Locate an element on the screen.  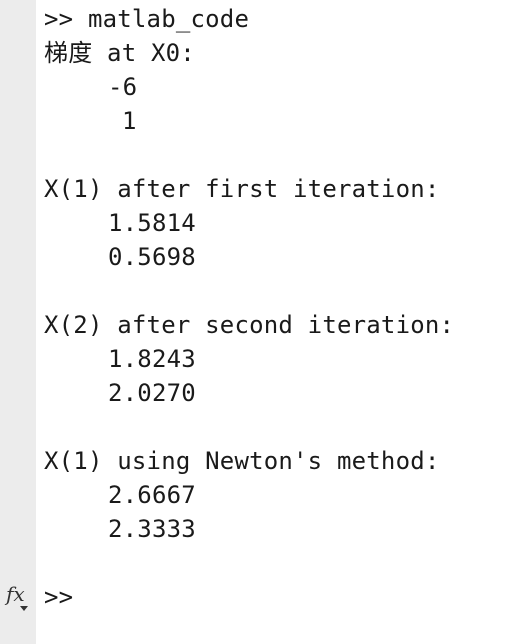
command-line: >> matlab_code is located at coordinates (147, 19).